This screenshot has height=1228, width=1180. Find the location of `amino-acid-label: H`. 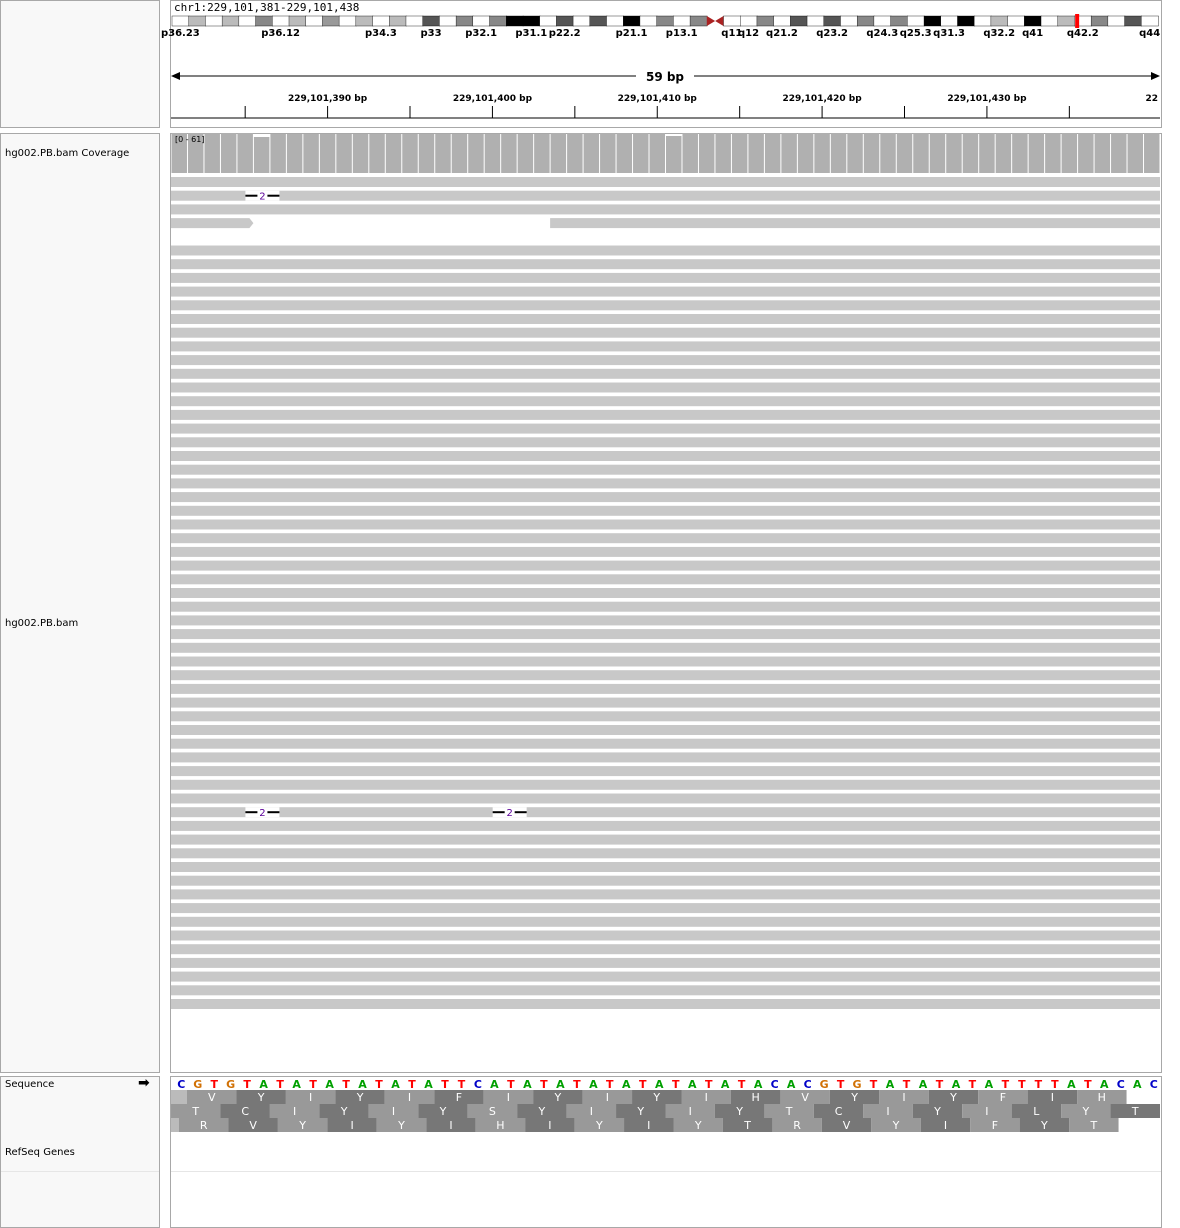

amino-acid-label: H is located at coordinates (1102, 1097).